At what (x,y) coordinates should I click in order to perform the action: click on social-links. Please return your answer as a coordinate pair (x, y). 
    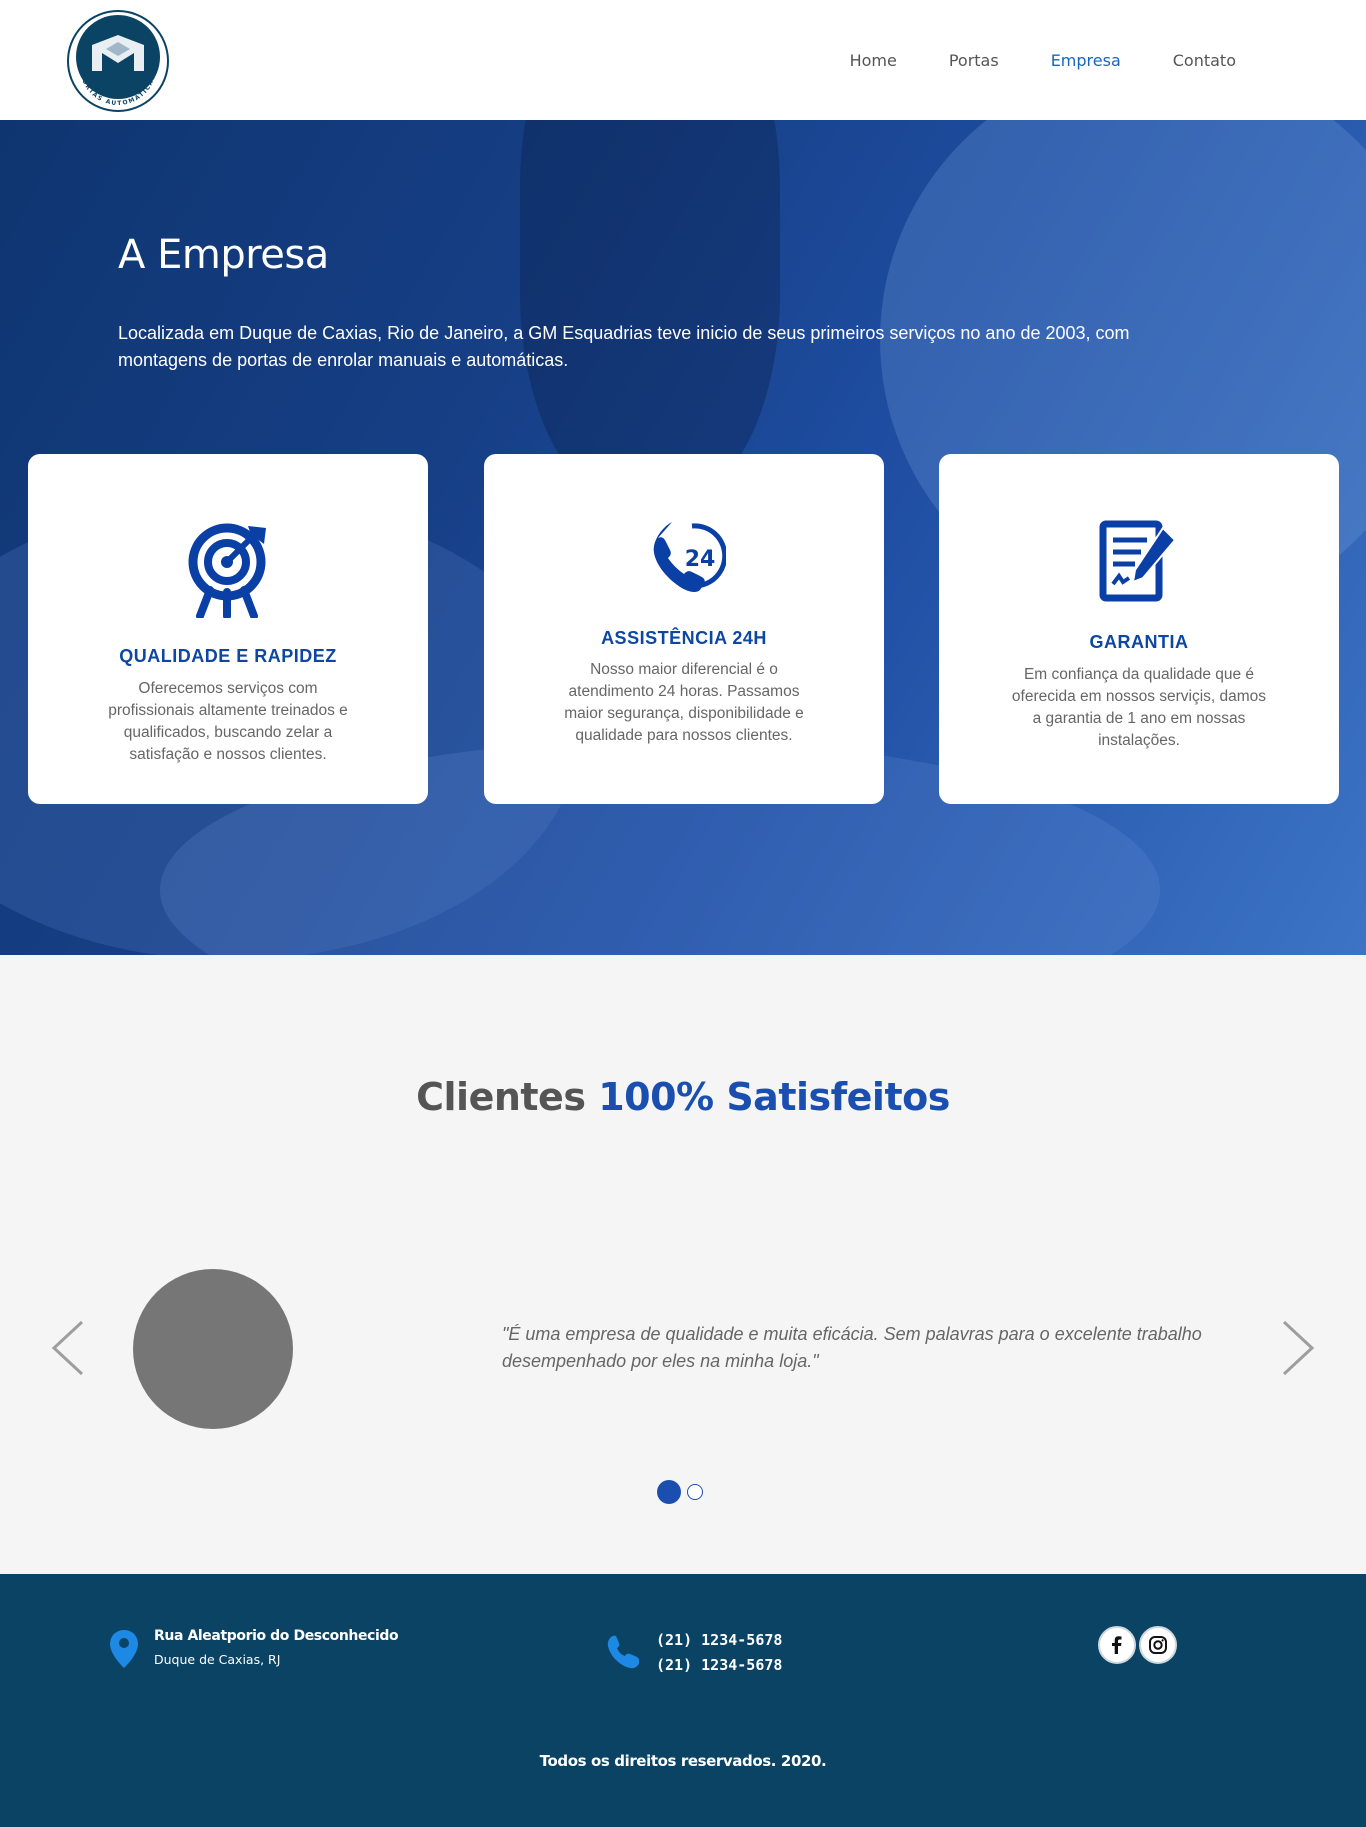
    Looking at the image, I should click on (1137, 1645).